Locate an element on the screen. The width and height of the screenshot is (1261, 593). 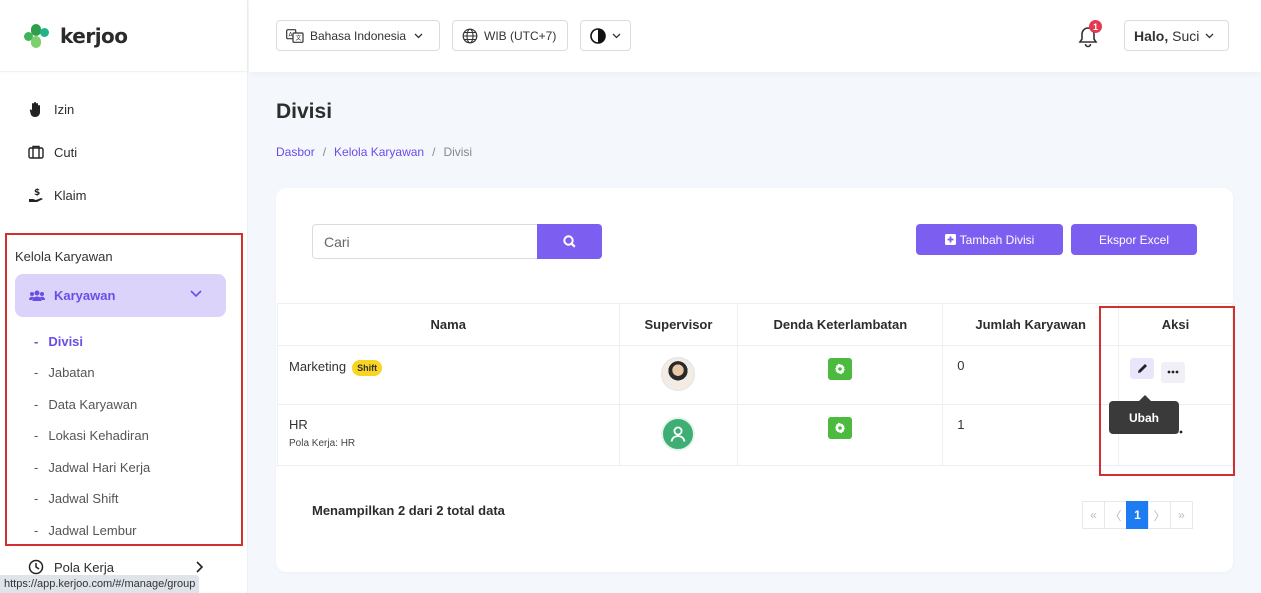
timezone-button: WIB (UTC+7) is located at coordinates (510, 35).